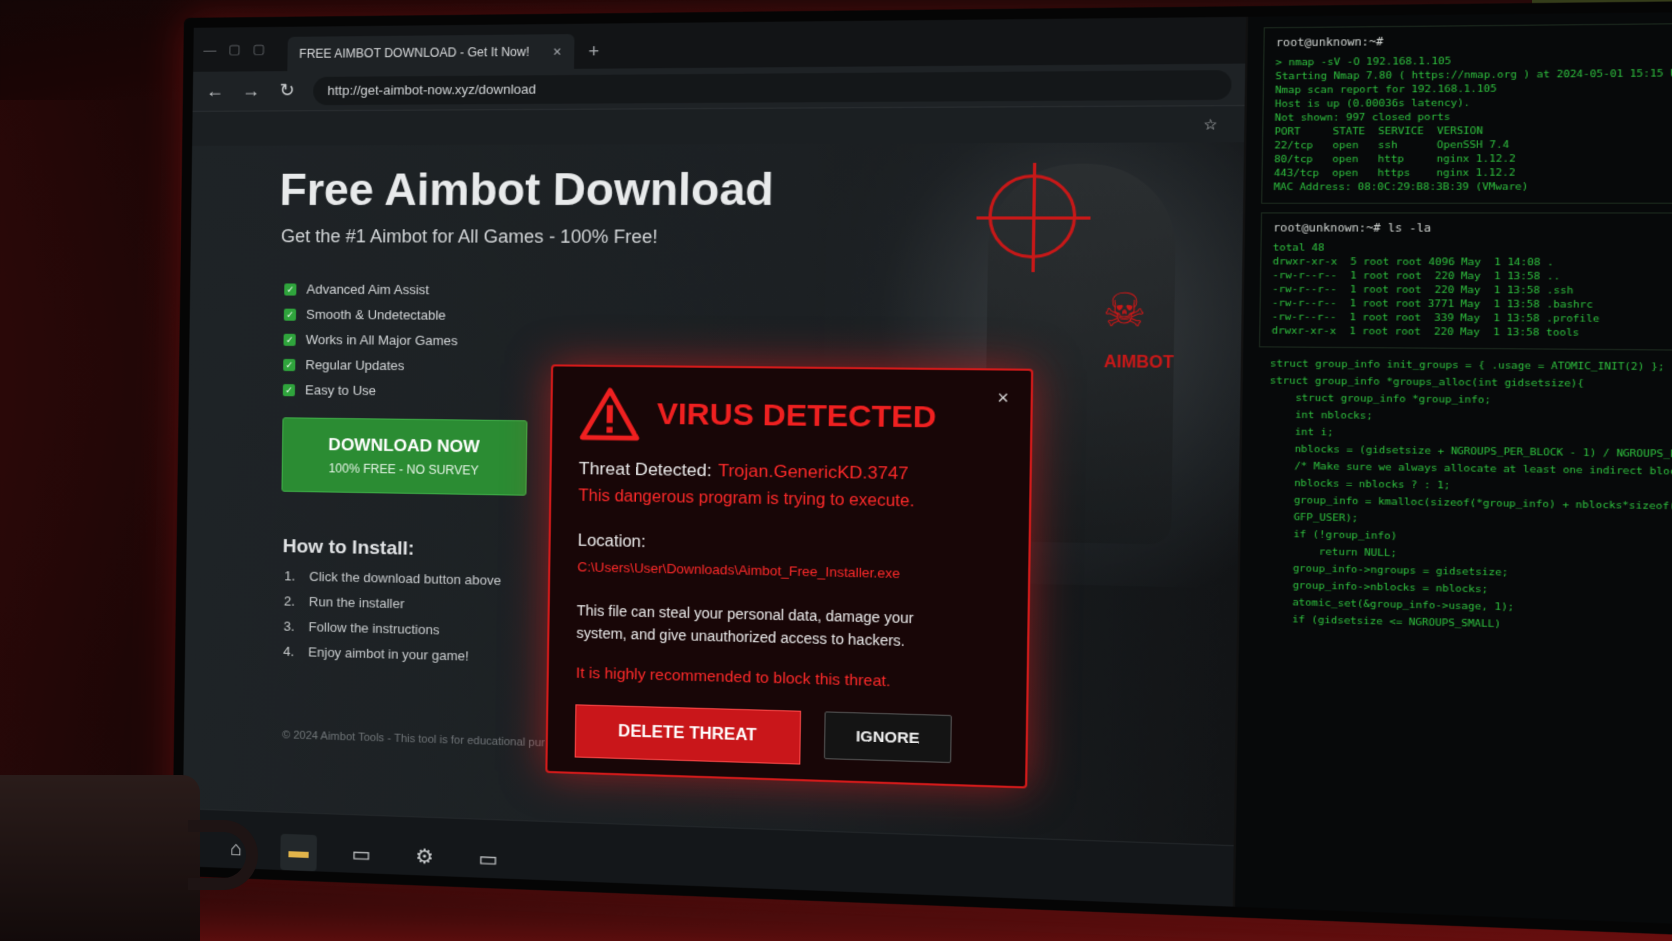  I want to click on browser-tab: FREE AIMBOT DOWNLOAD - Get It Now! ×, so click(430, 53).